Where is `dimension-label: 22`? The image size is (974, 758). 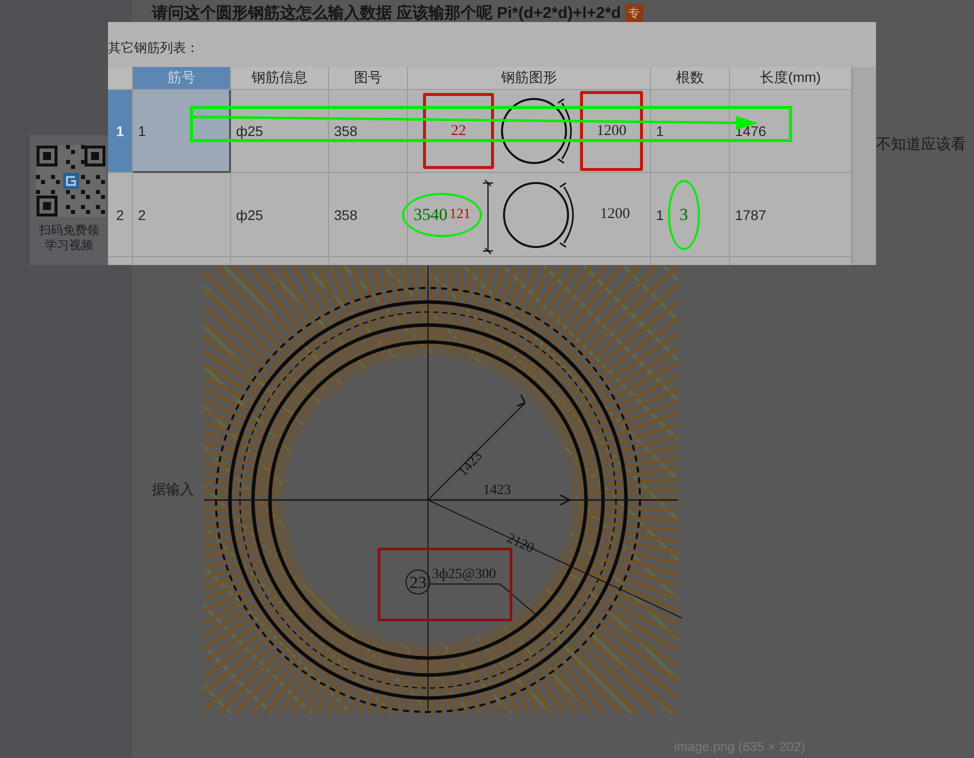 dimension-label: 22 is located at coordinates (458, 131).